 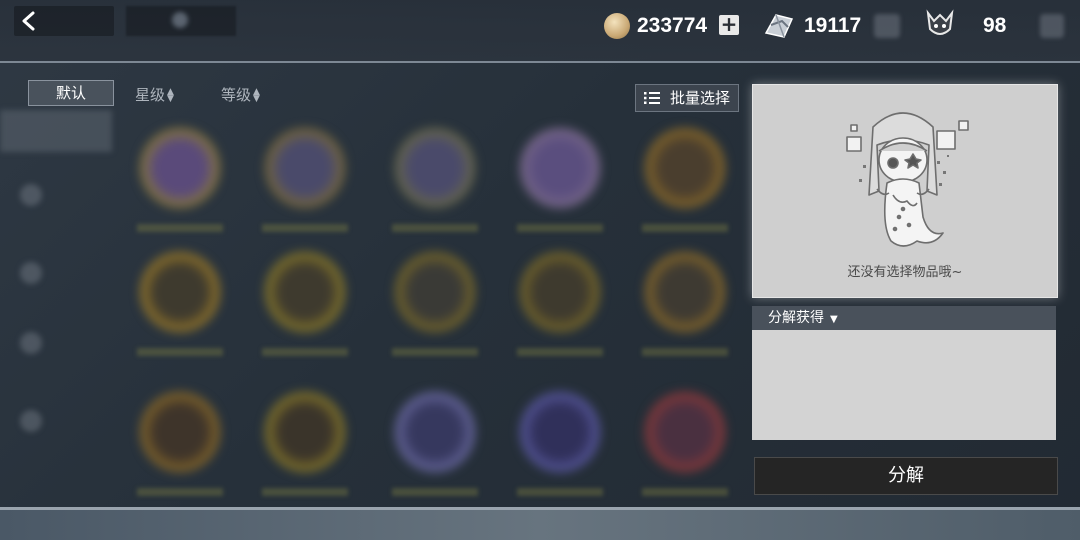 I want to click on back-button, so click(x=64, y=21).